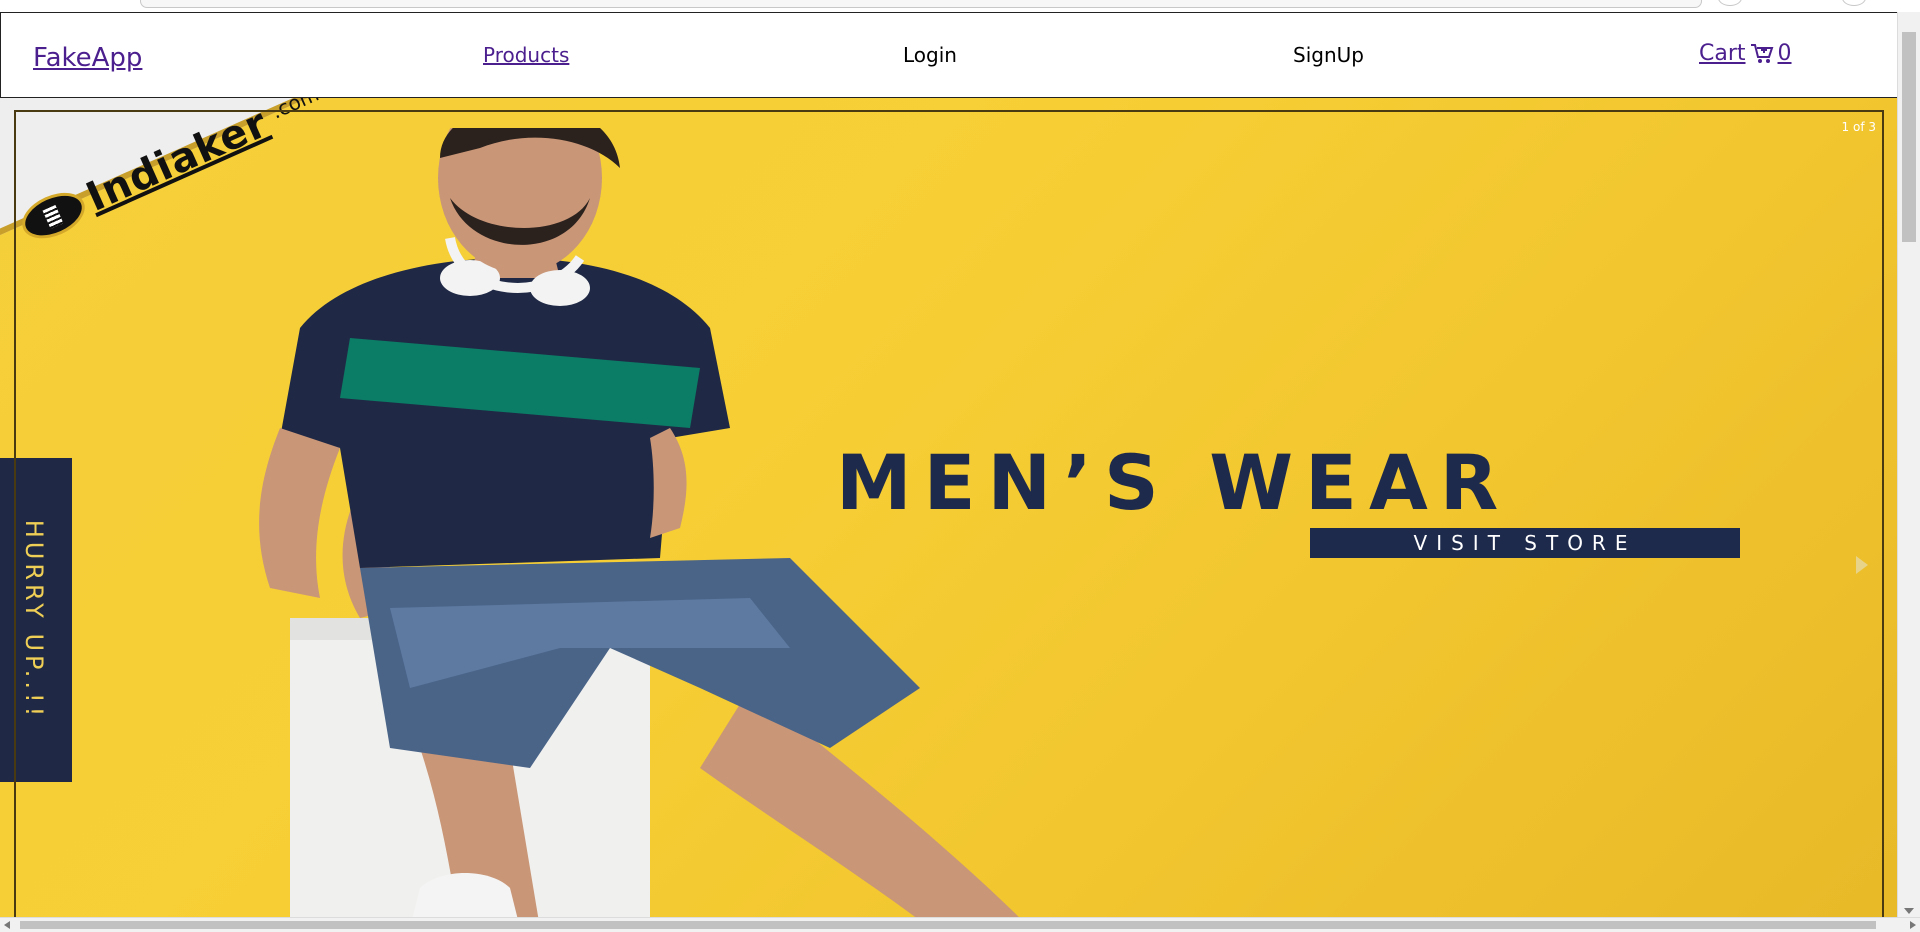 The image size is (1920, 932). I want to click on nav-products-link: Products, so click(526, 55).